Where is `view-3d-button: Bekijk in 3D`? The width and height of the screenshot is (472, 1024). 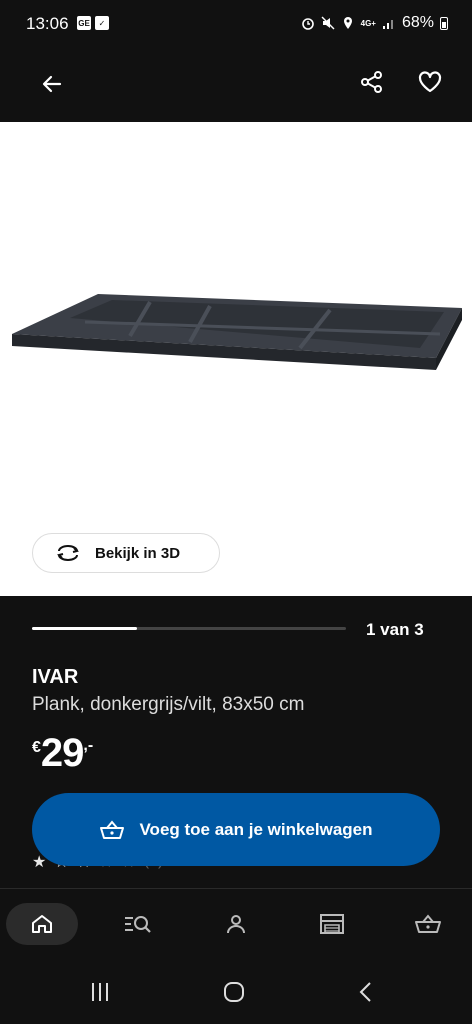 view-3d-button: Bekijk in 3D is located at coordinates (126, 553).